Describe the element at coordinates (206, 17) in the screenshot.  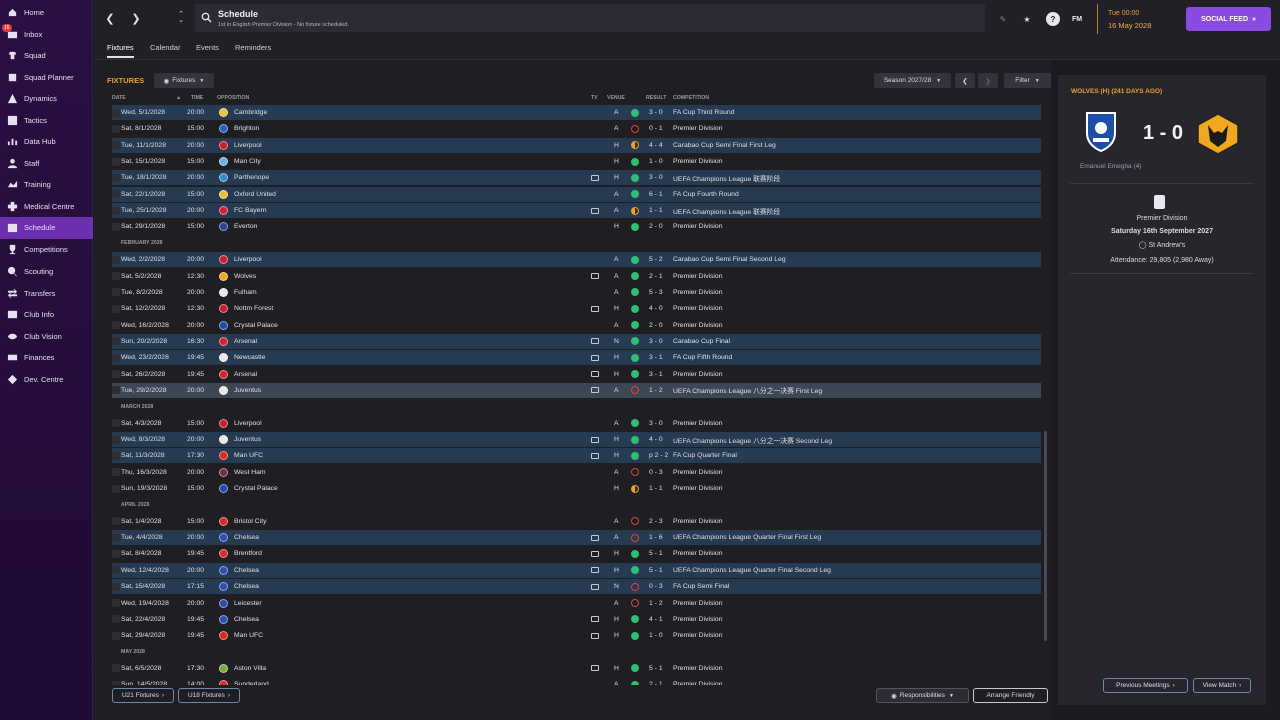
I see `search-icon` at that location.